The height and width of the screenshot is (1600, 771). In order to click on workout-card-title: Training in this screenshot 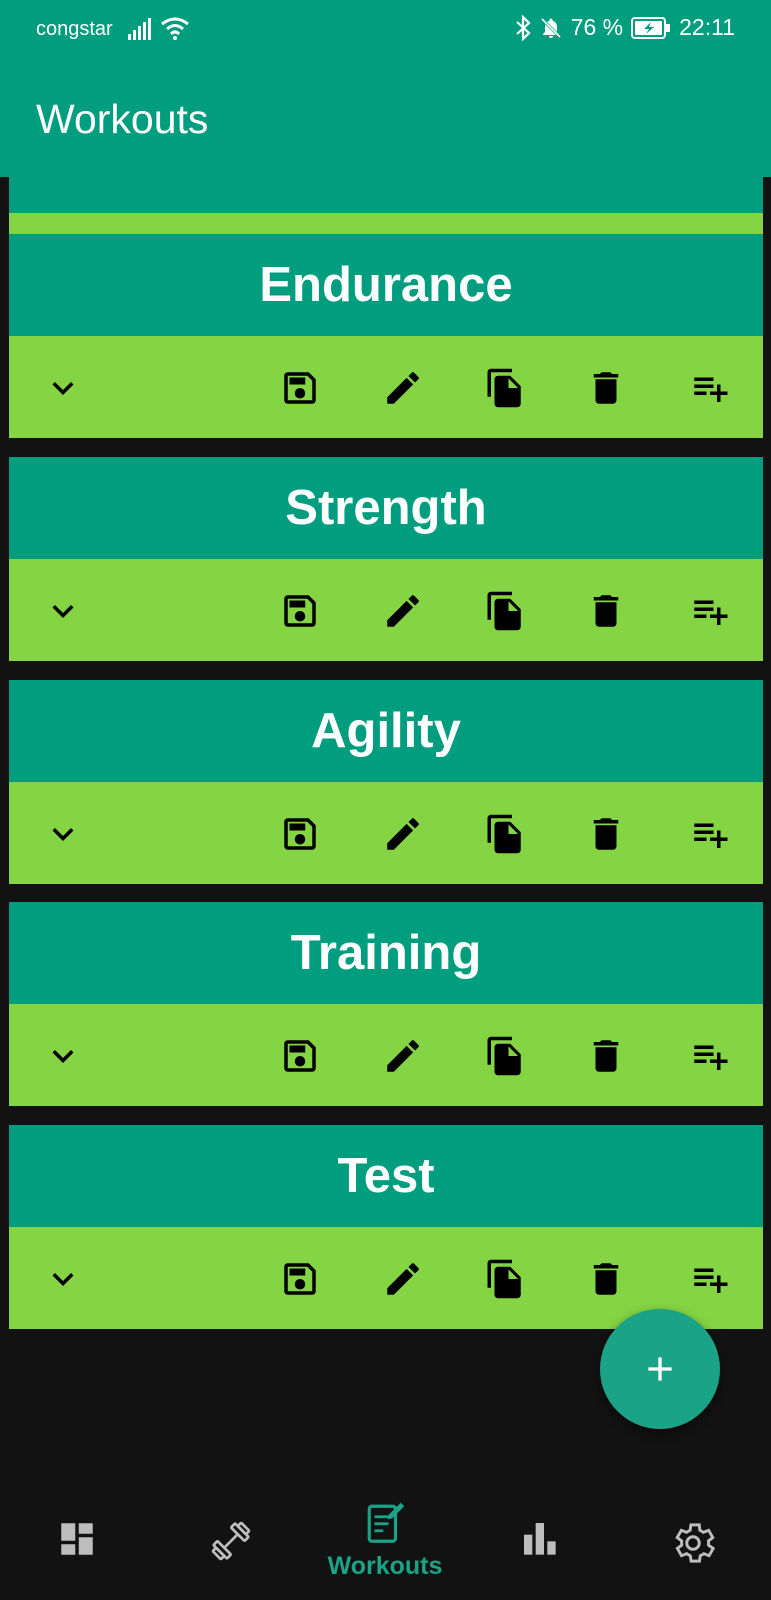, I will do `click(386, 953)`.